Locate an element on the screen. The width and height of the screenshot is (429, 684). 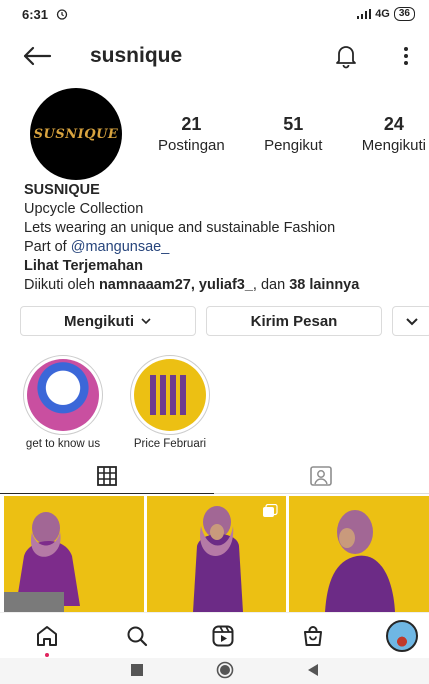
followed-by-names: namnaaam27, yuliaf3_ is located at coordinates (175, 285).